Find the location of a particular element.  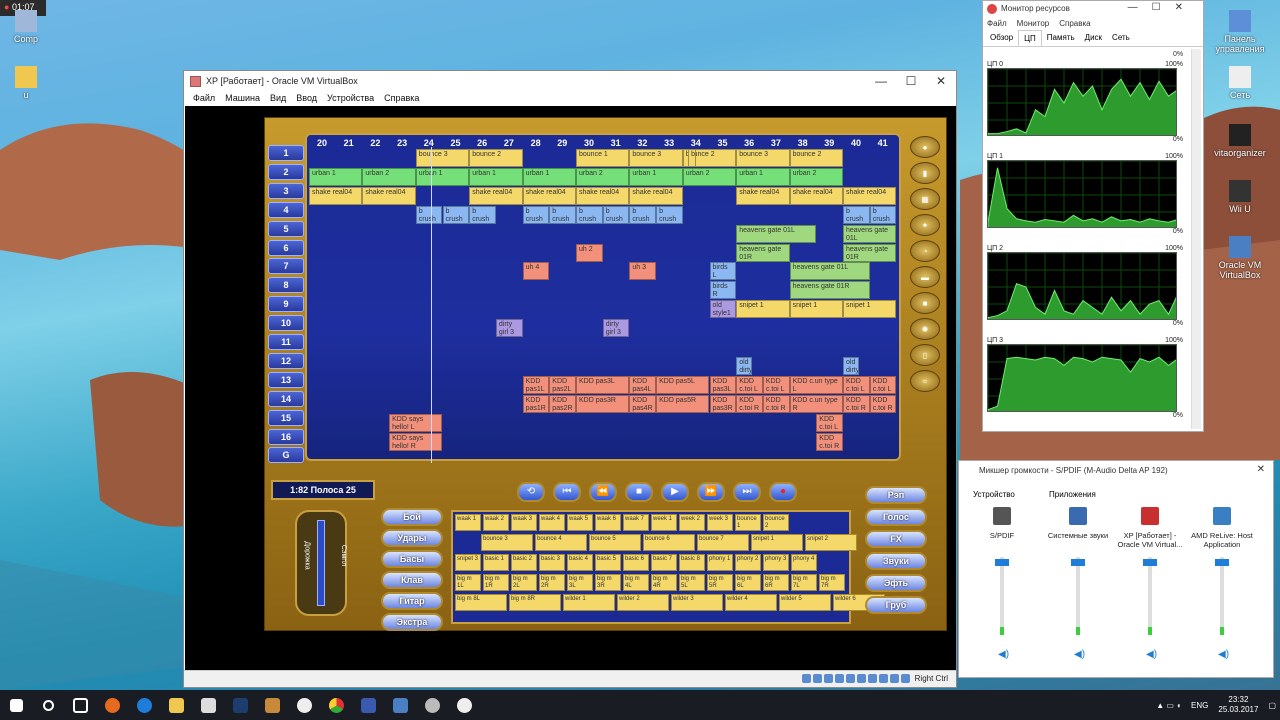

sample-clip: KDD pas3R is located at coordinates (723, 403).